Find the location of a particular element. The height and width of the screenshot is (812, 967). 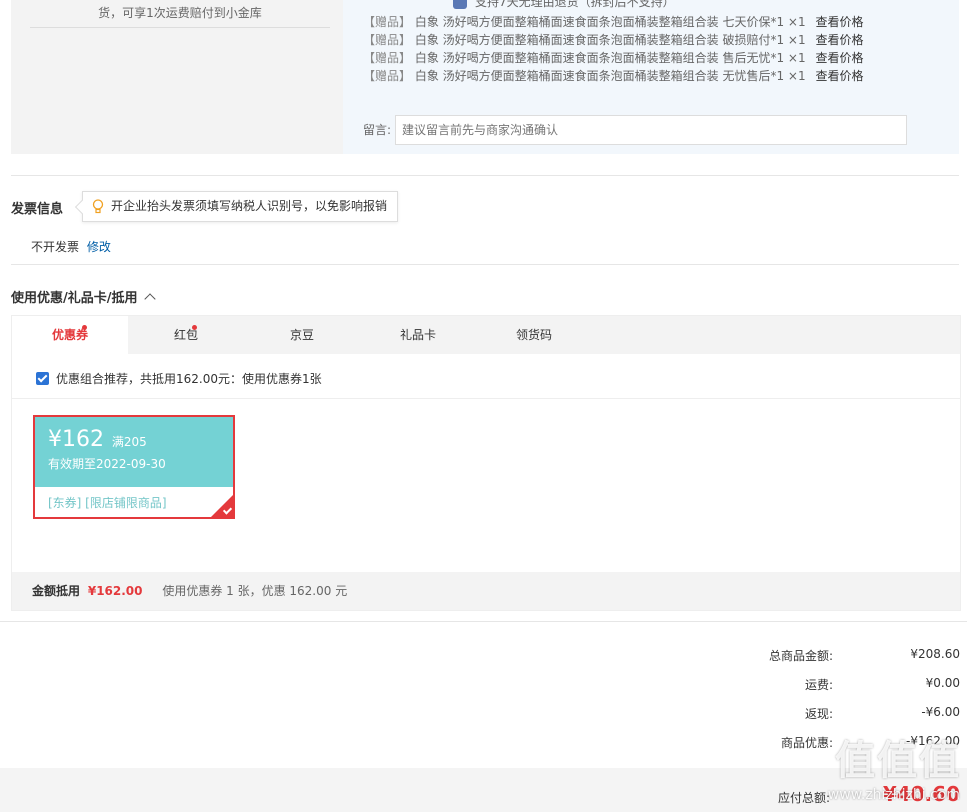

return-policy: 支持7天无理由退货（拆封后不支持） is located at coordinates (564, 5).